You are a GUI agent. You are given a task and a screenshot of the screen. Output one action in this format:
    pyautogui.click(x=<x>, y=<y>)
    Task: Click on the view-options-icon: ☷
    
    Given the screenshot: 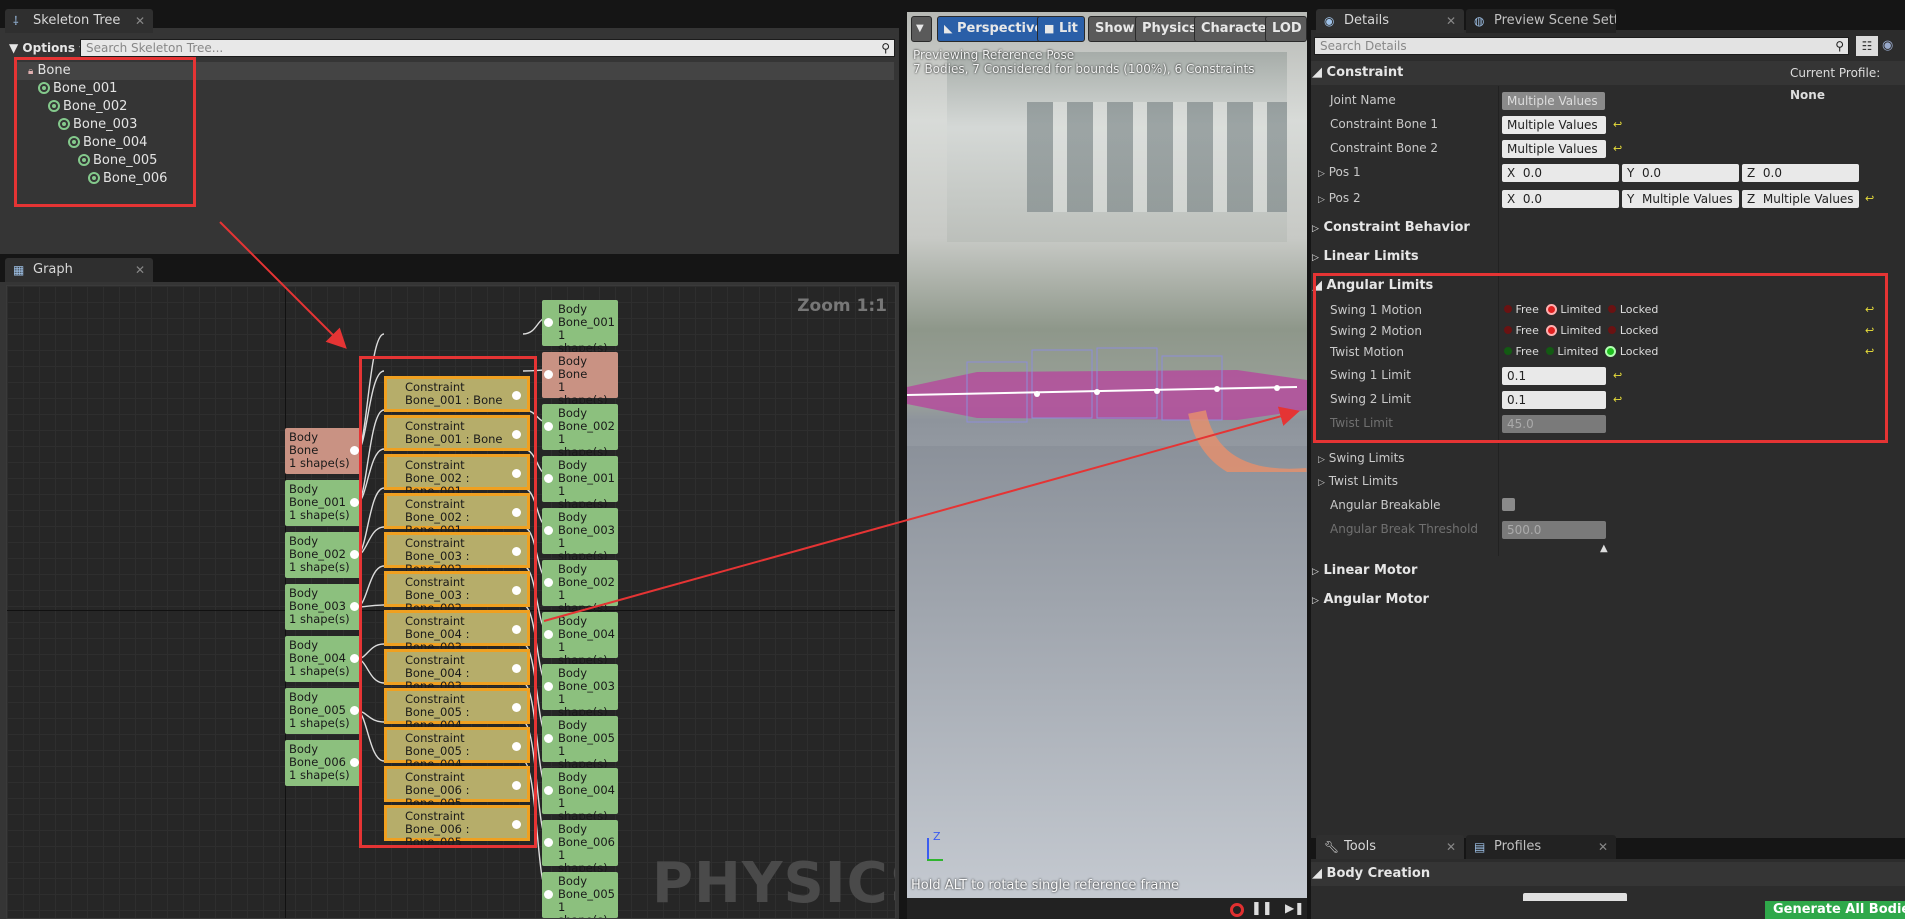 What is the action you would take?
    pyautogui.click(x=1867, y=46)
    